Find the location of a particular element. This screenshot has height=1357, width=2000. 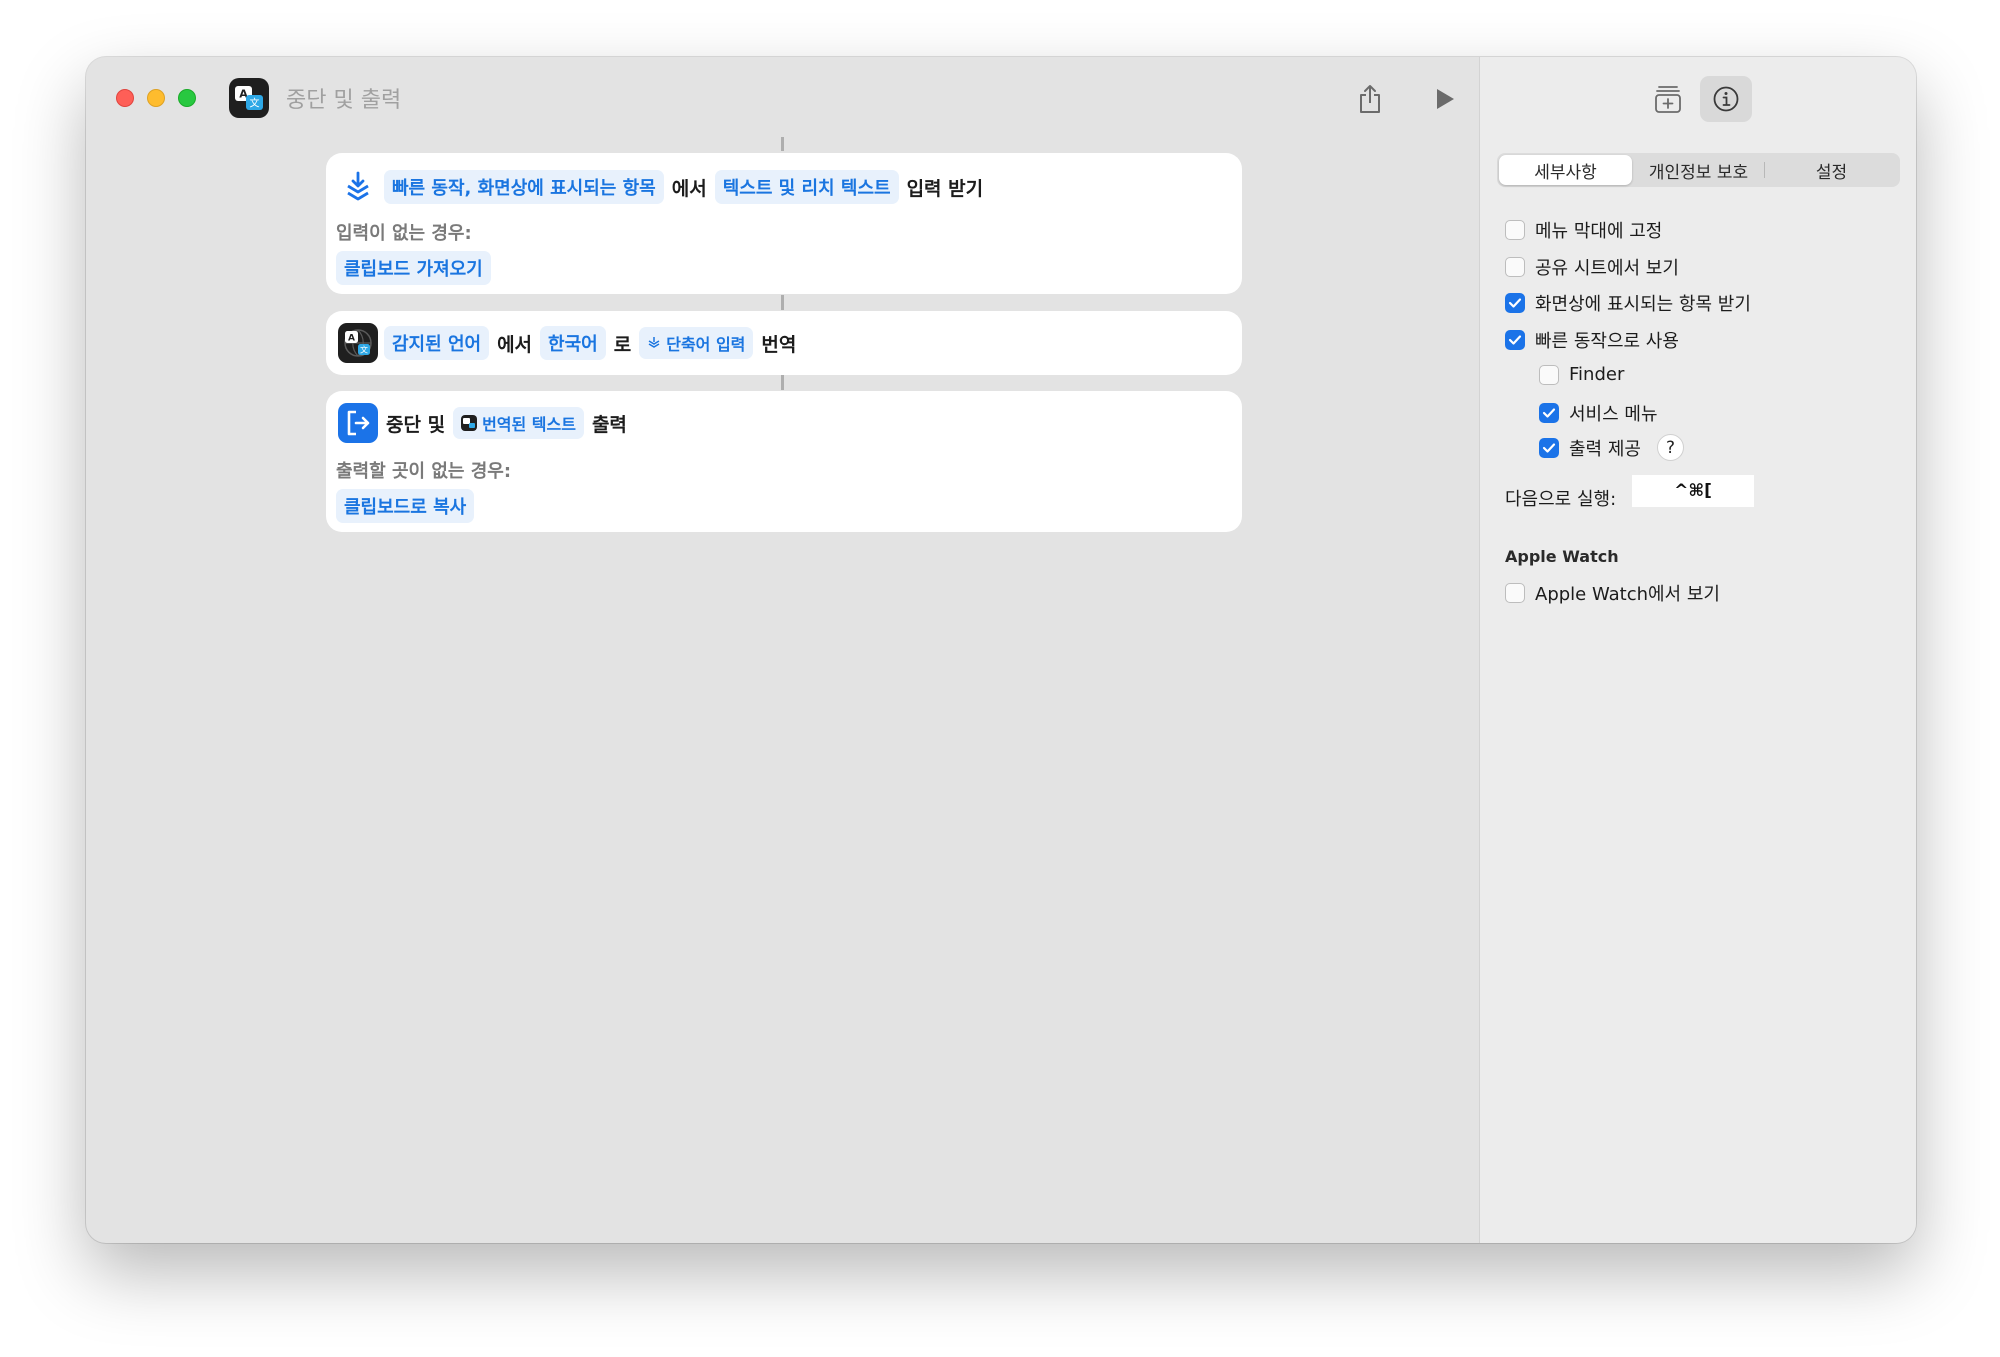

option-finder: Finder is located at coordinates (1581, 374).